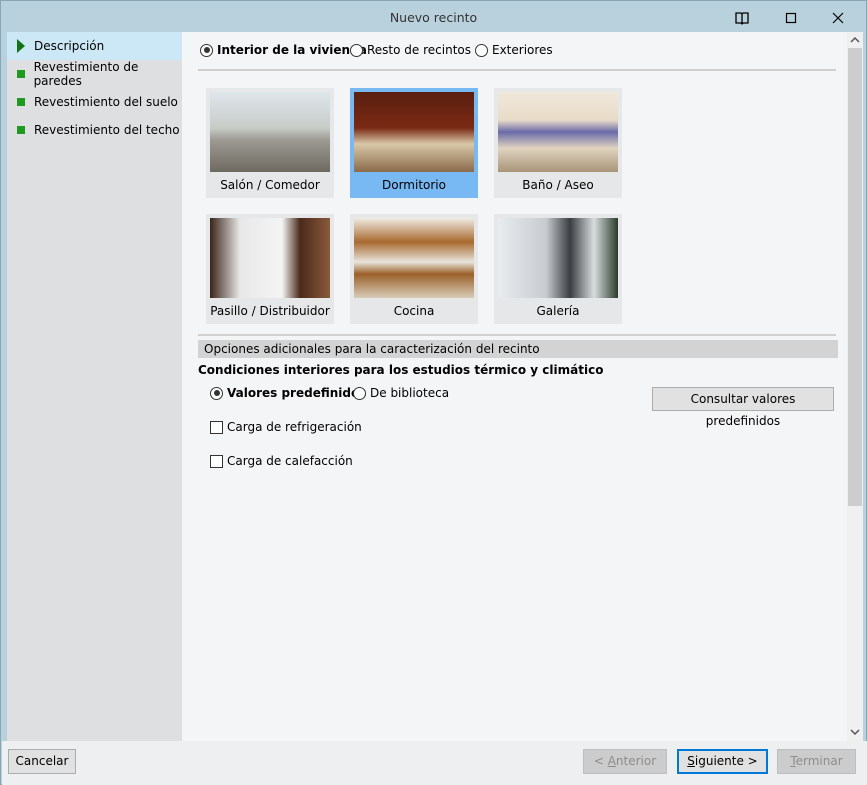 The image size is (867, 785). Describe the element at coordinates (855, 277) in the screenshot. I see `scrollbar-thumb` at that location.